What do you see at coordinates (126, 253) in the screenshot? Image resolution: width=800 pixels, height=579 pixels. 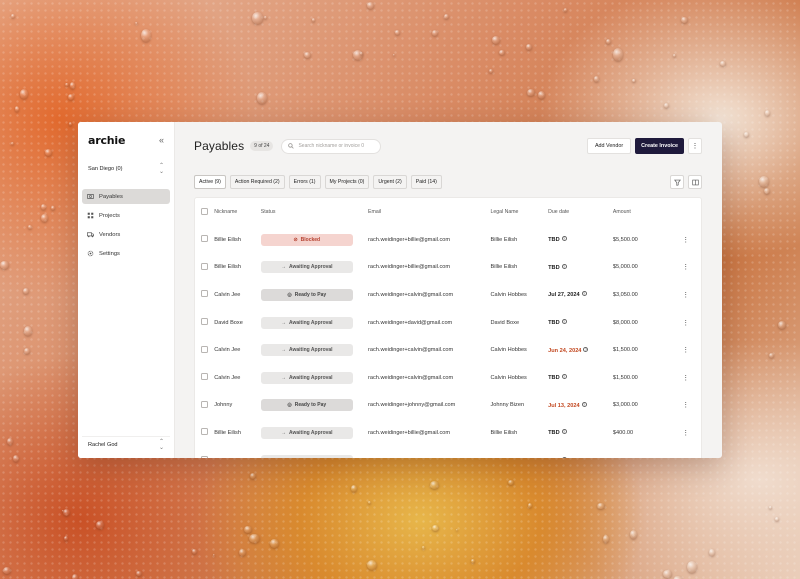 I see `sidebar-item-settings: Settings` at bounding box center [126, 253].